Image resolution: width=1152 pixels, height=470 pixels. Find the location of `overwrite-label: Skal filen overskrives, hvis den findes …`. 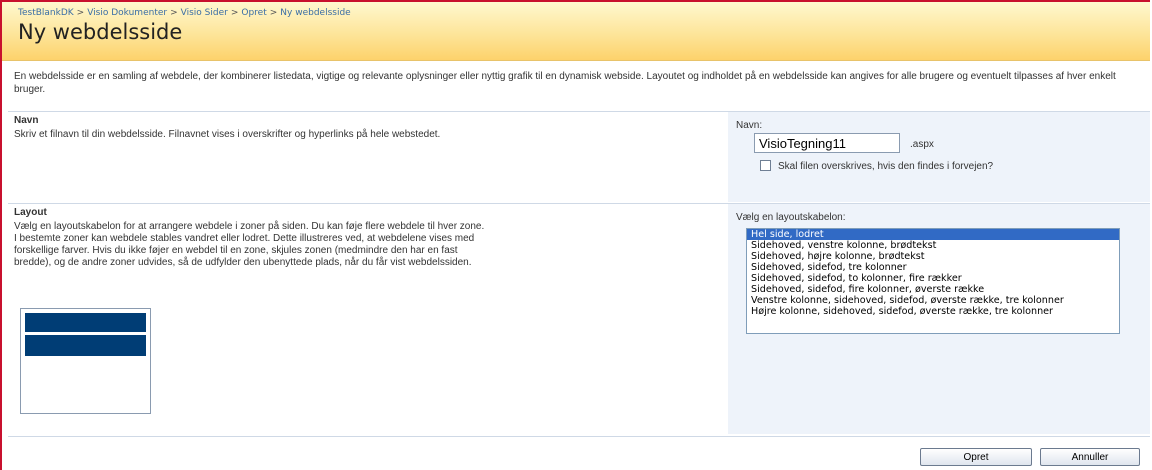

overwrite-label: Skal filen overskrives, hvis den findes … is located at coordinates (886, 166).